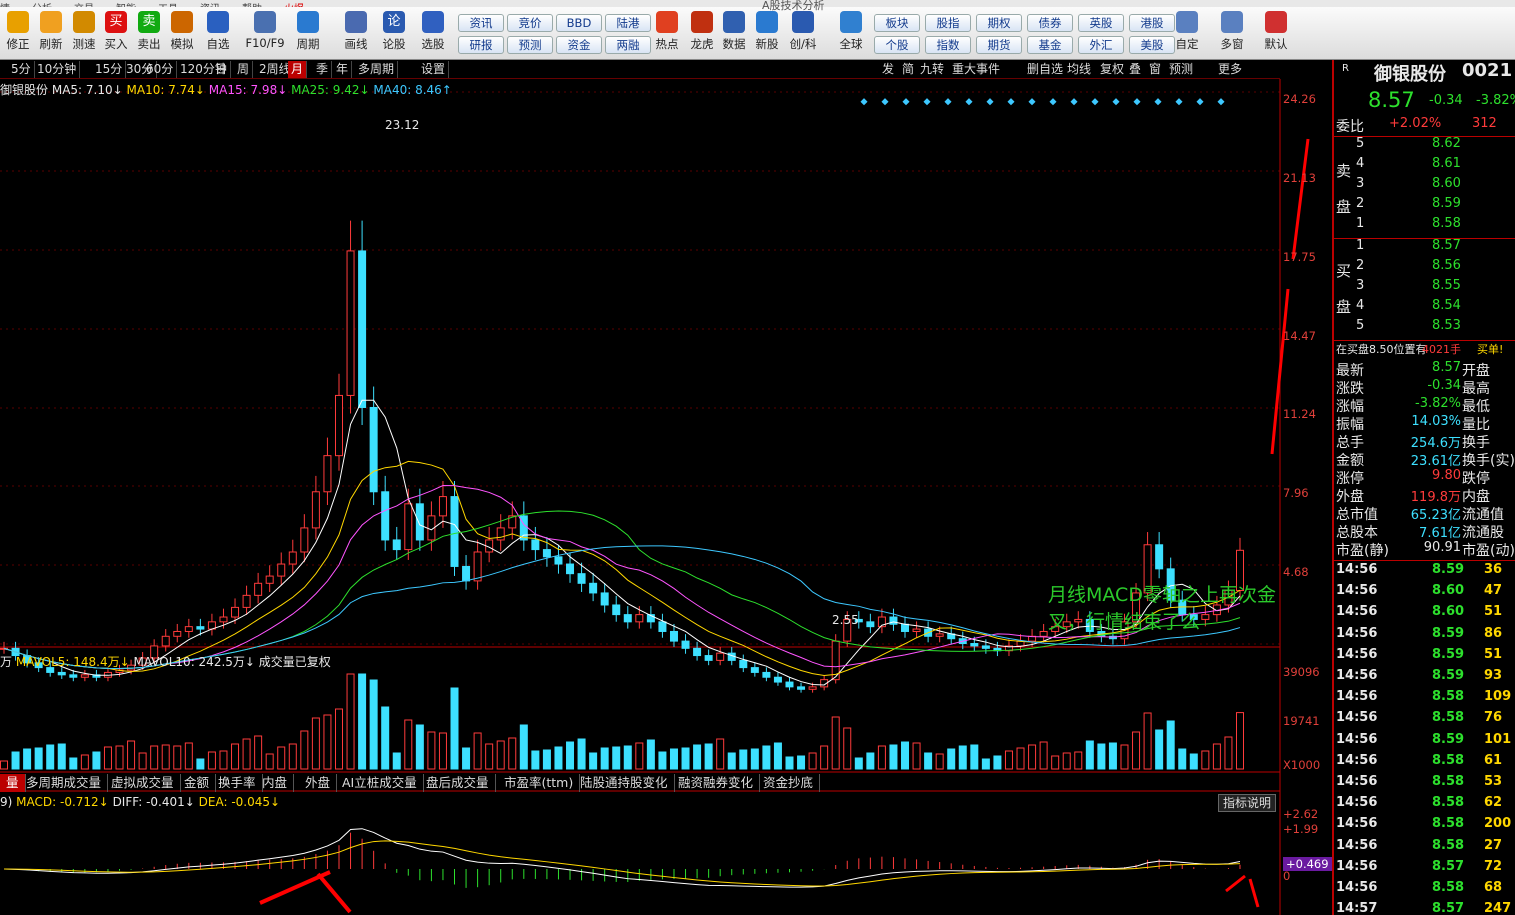 The height and width of the screenshot is (915, 1515). I want to click on F10/F9-button: F10/F9, so click(265, 30).